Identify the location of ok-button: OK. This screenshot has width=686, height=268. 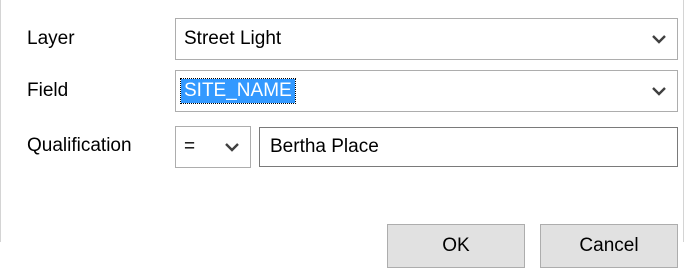
(456, 246).